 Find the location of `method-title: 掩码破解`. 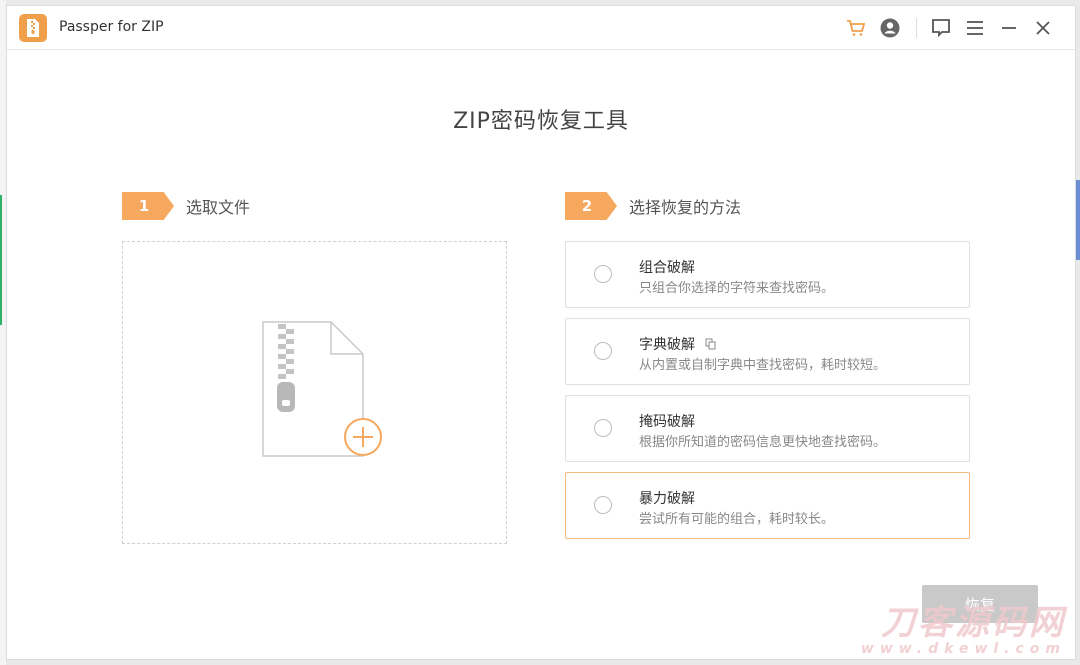

method-title: 掩码破解 is located at coordinates (667, 422).